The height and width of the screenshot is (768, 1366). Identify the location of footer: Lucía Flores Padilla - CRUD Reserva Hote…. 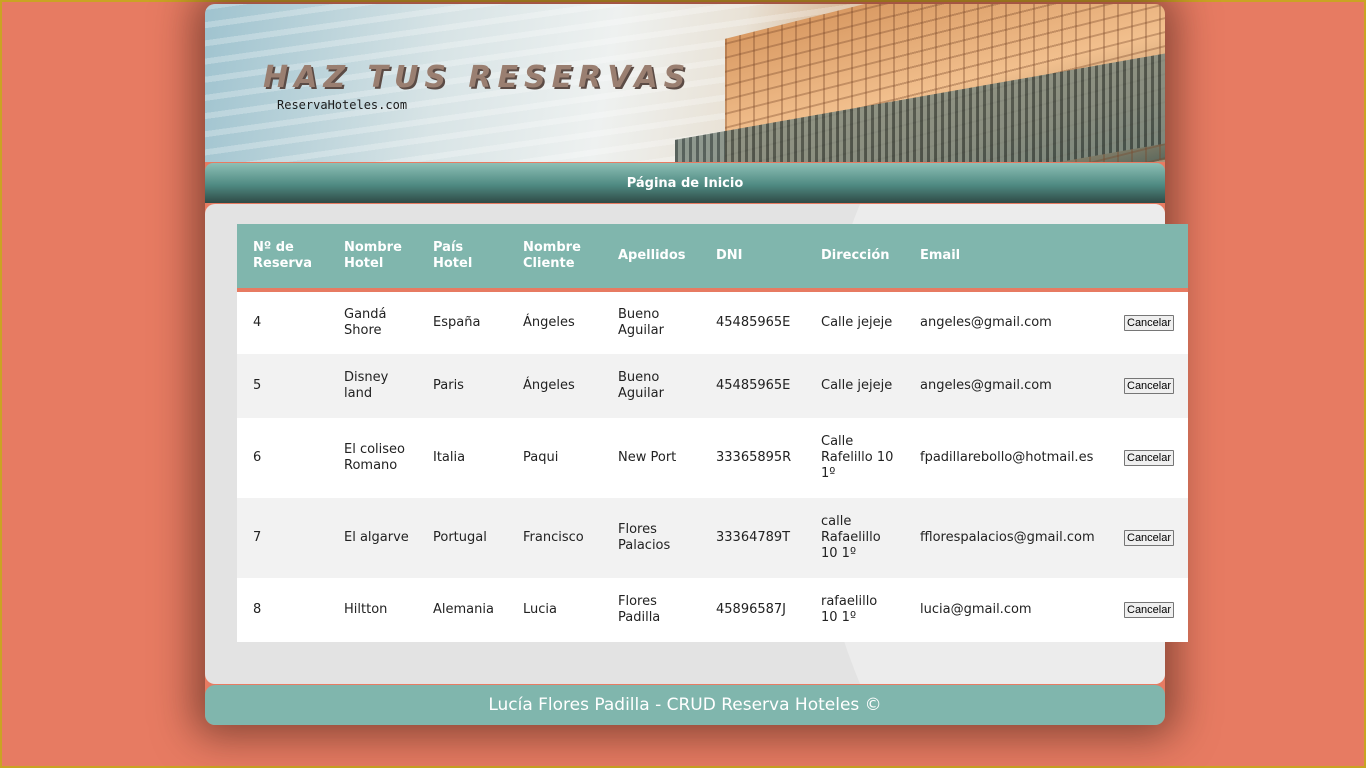
(685, 705).